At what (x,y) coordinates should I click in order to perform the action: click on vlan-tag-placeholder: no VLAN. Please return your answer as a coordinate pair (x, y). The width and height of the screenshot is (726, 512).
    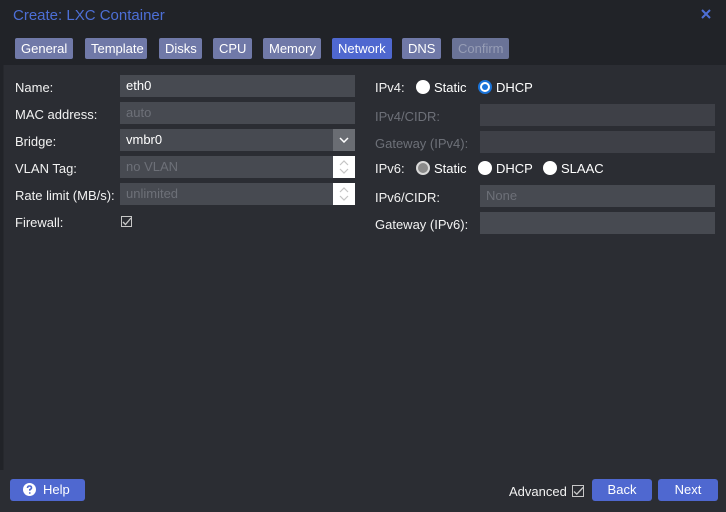
    Looking at the image, I should click on (152, 166).